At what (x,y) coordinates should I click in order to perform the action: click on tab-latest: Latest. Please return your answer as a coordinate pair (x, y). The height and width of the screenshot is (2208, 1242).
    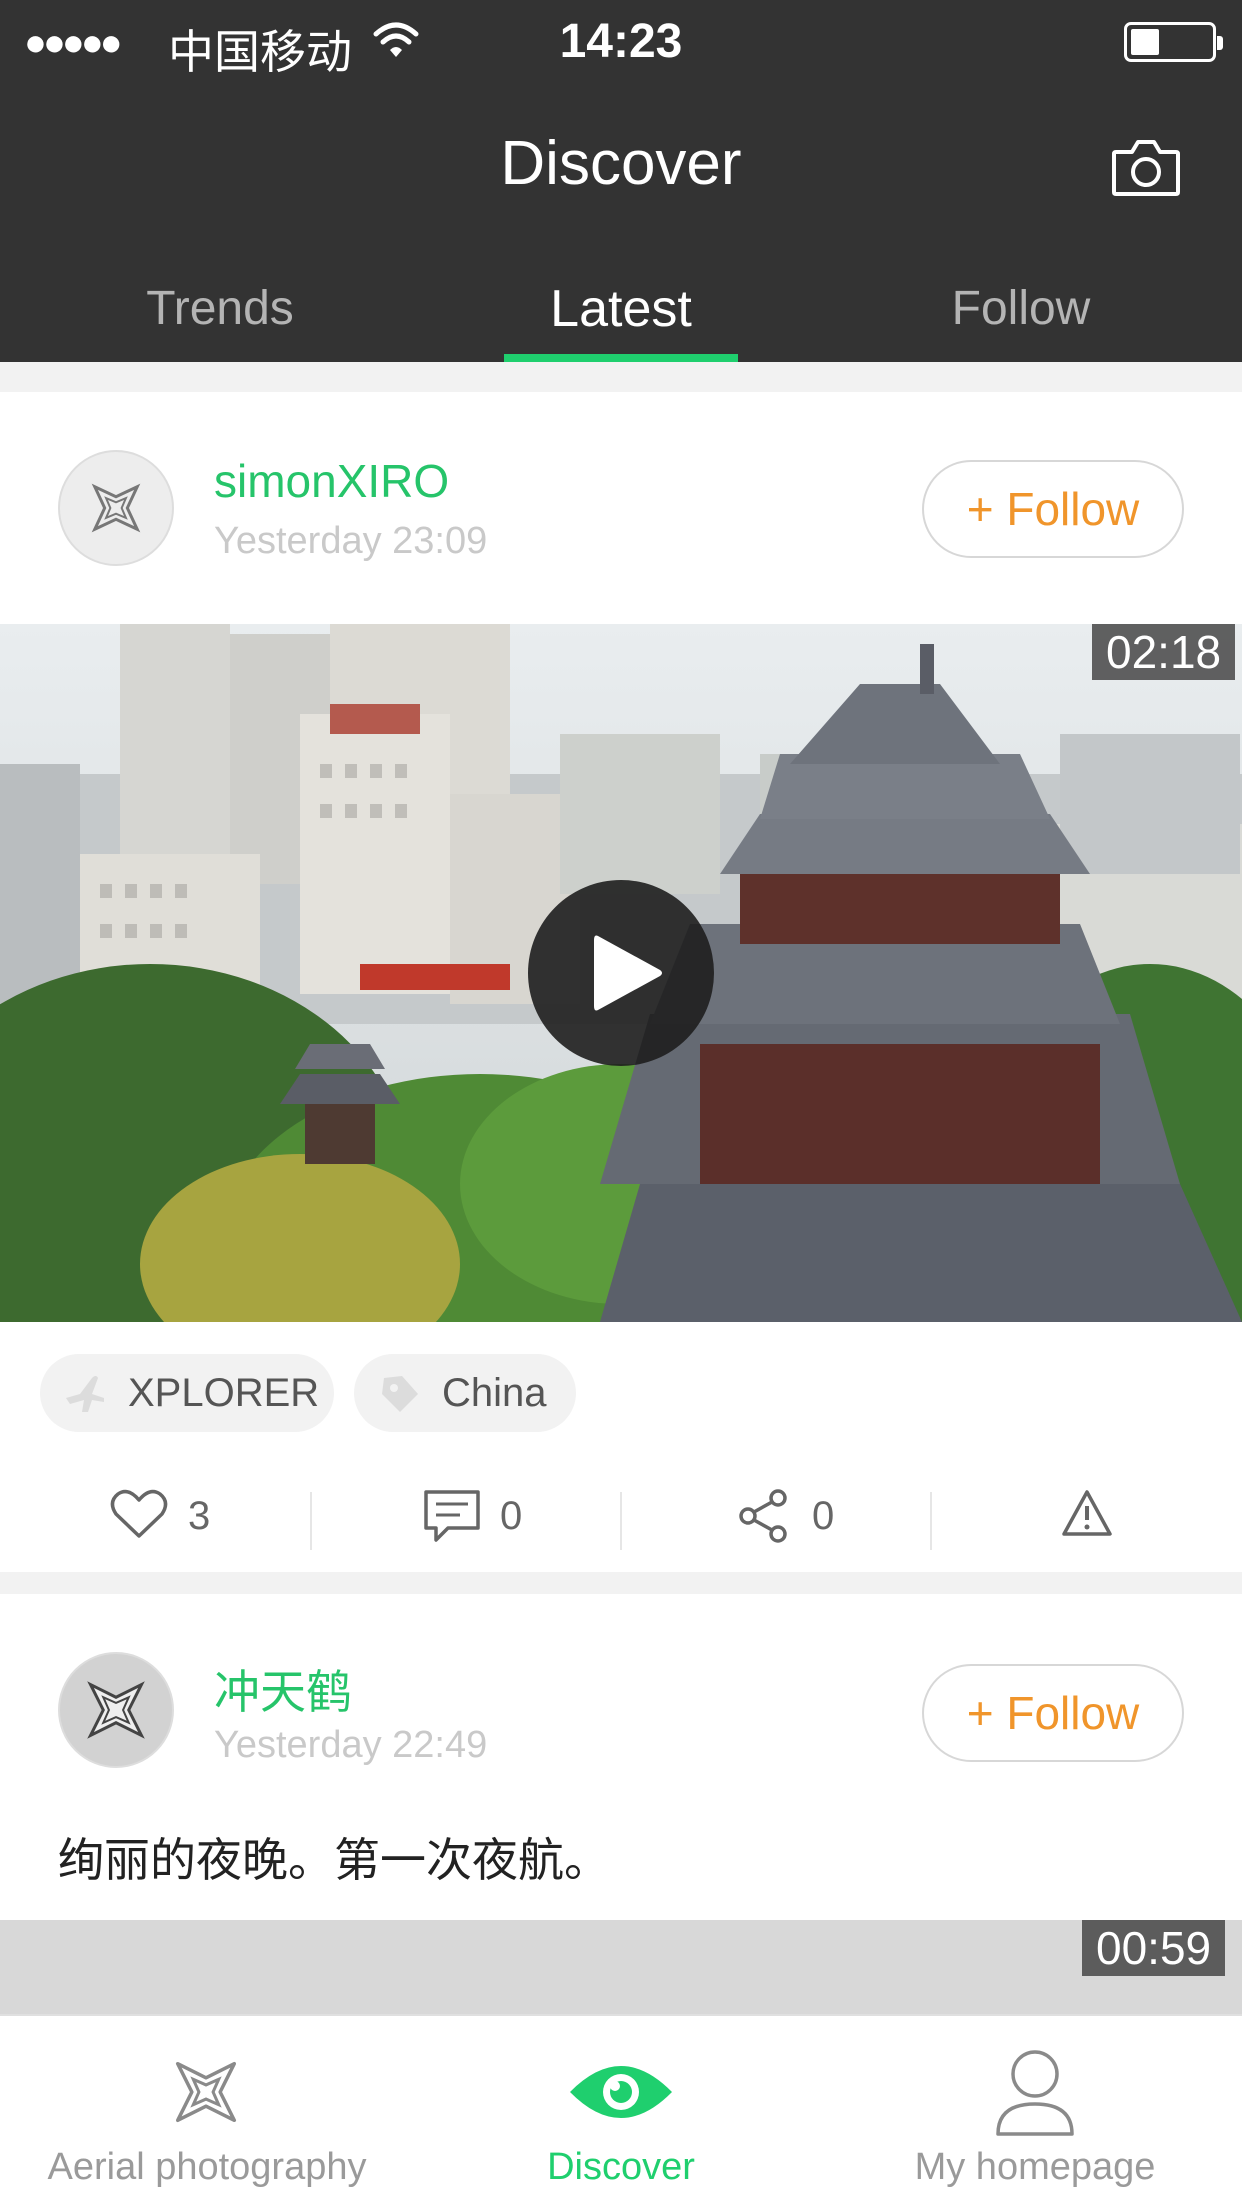
    Looking at the image, I should click on (621, 313).